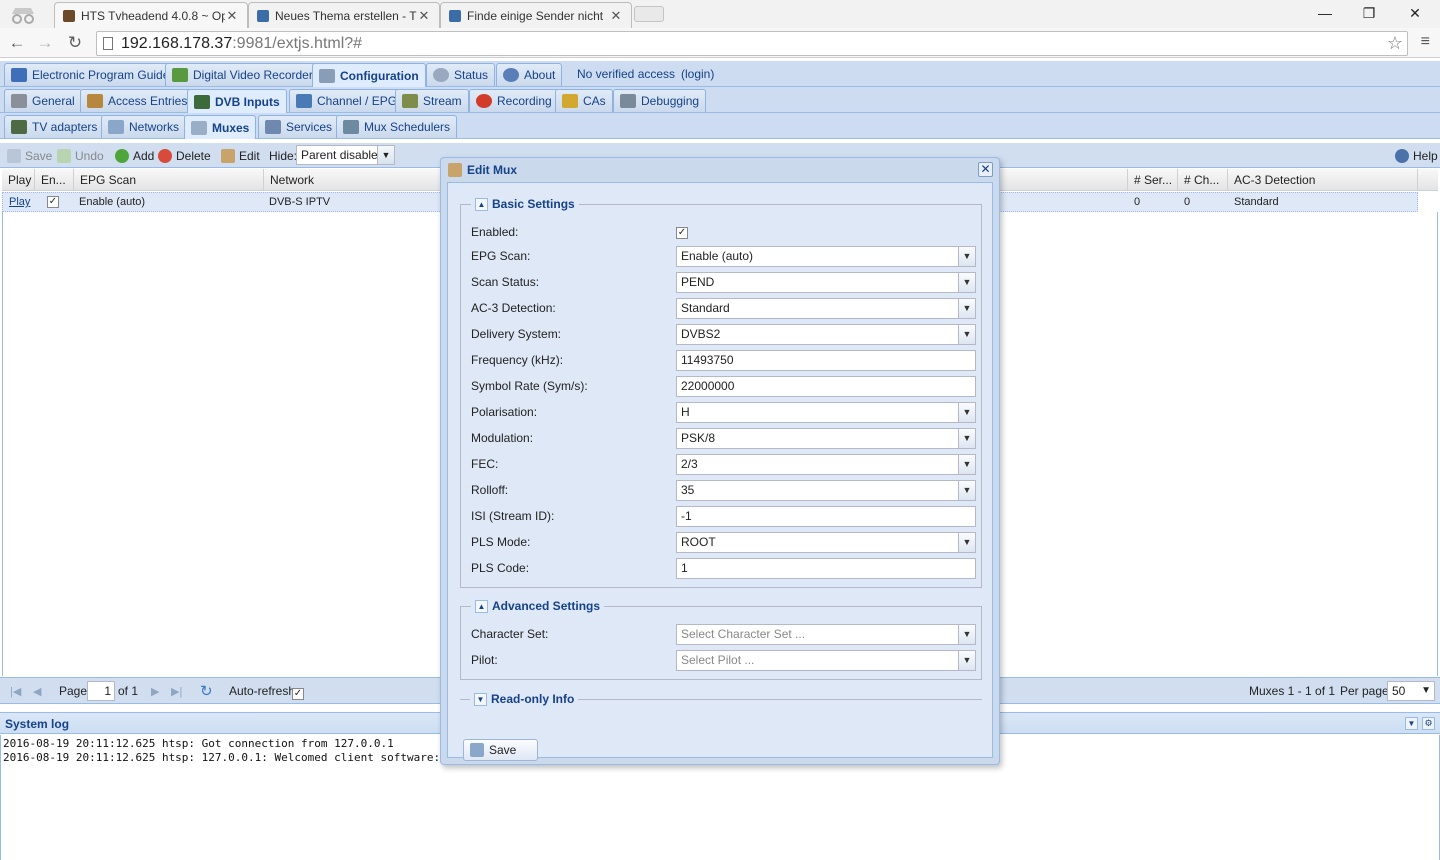 This screenshot has height=860, width=1440. What do you see at coordinates (660, 100) in the screenshot?
I see `tab-debugging: Debugging` at bounding box center [660, 100].